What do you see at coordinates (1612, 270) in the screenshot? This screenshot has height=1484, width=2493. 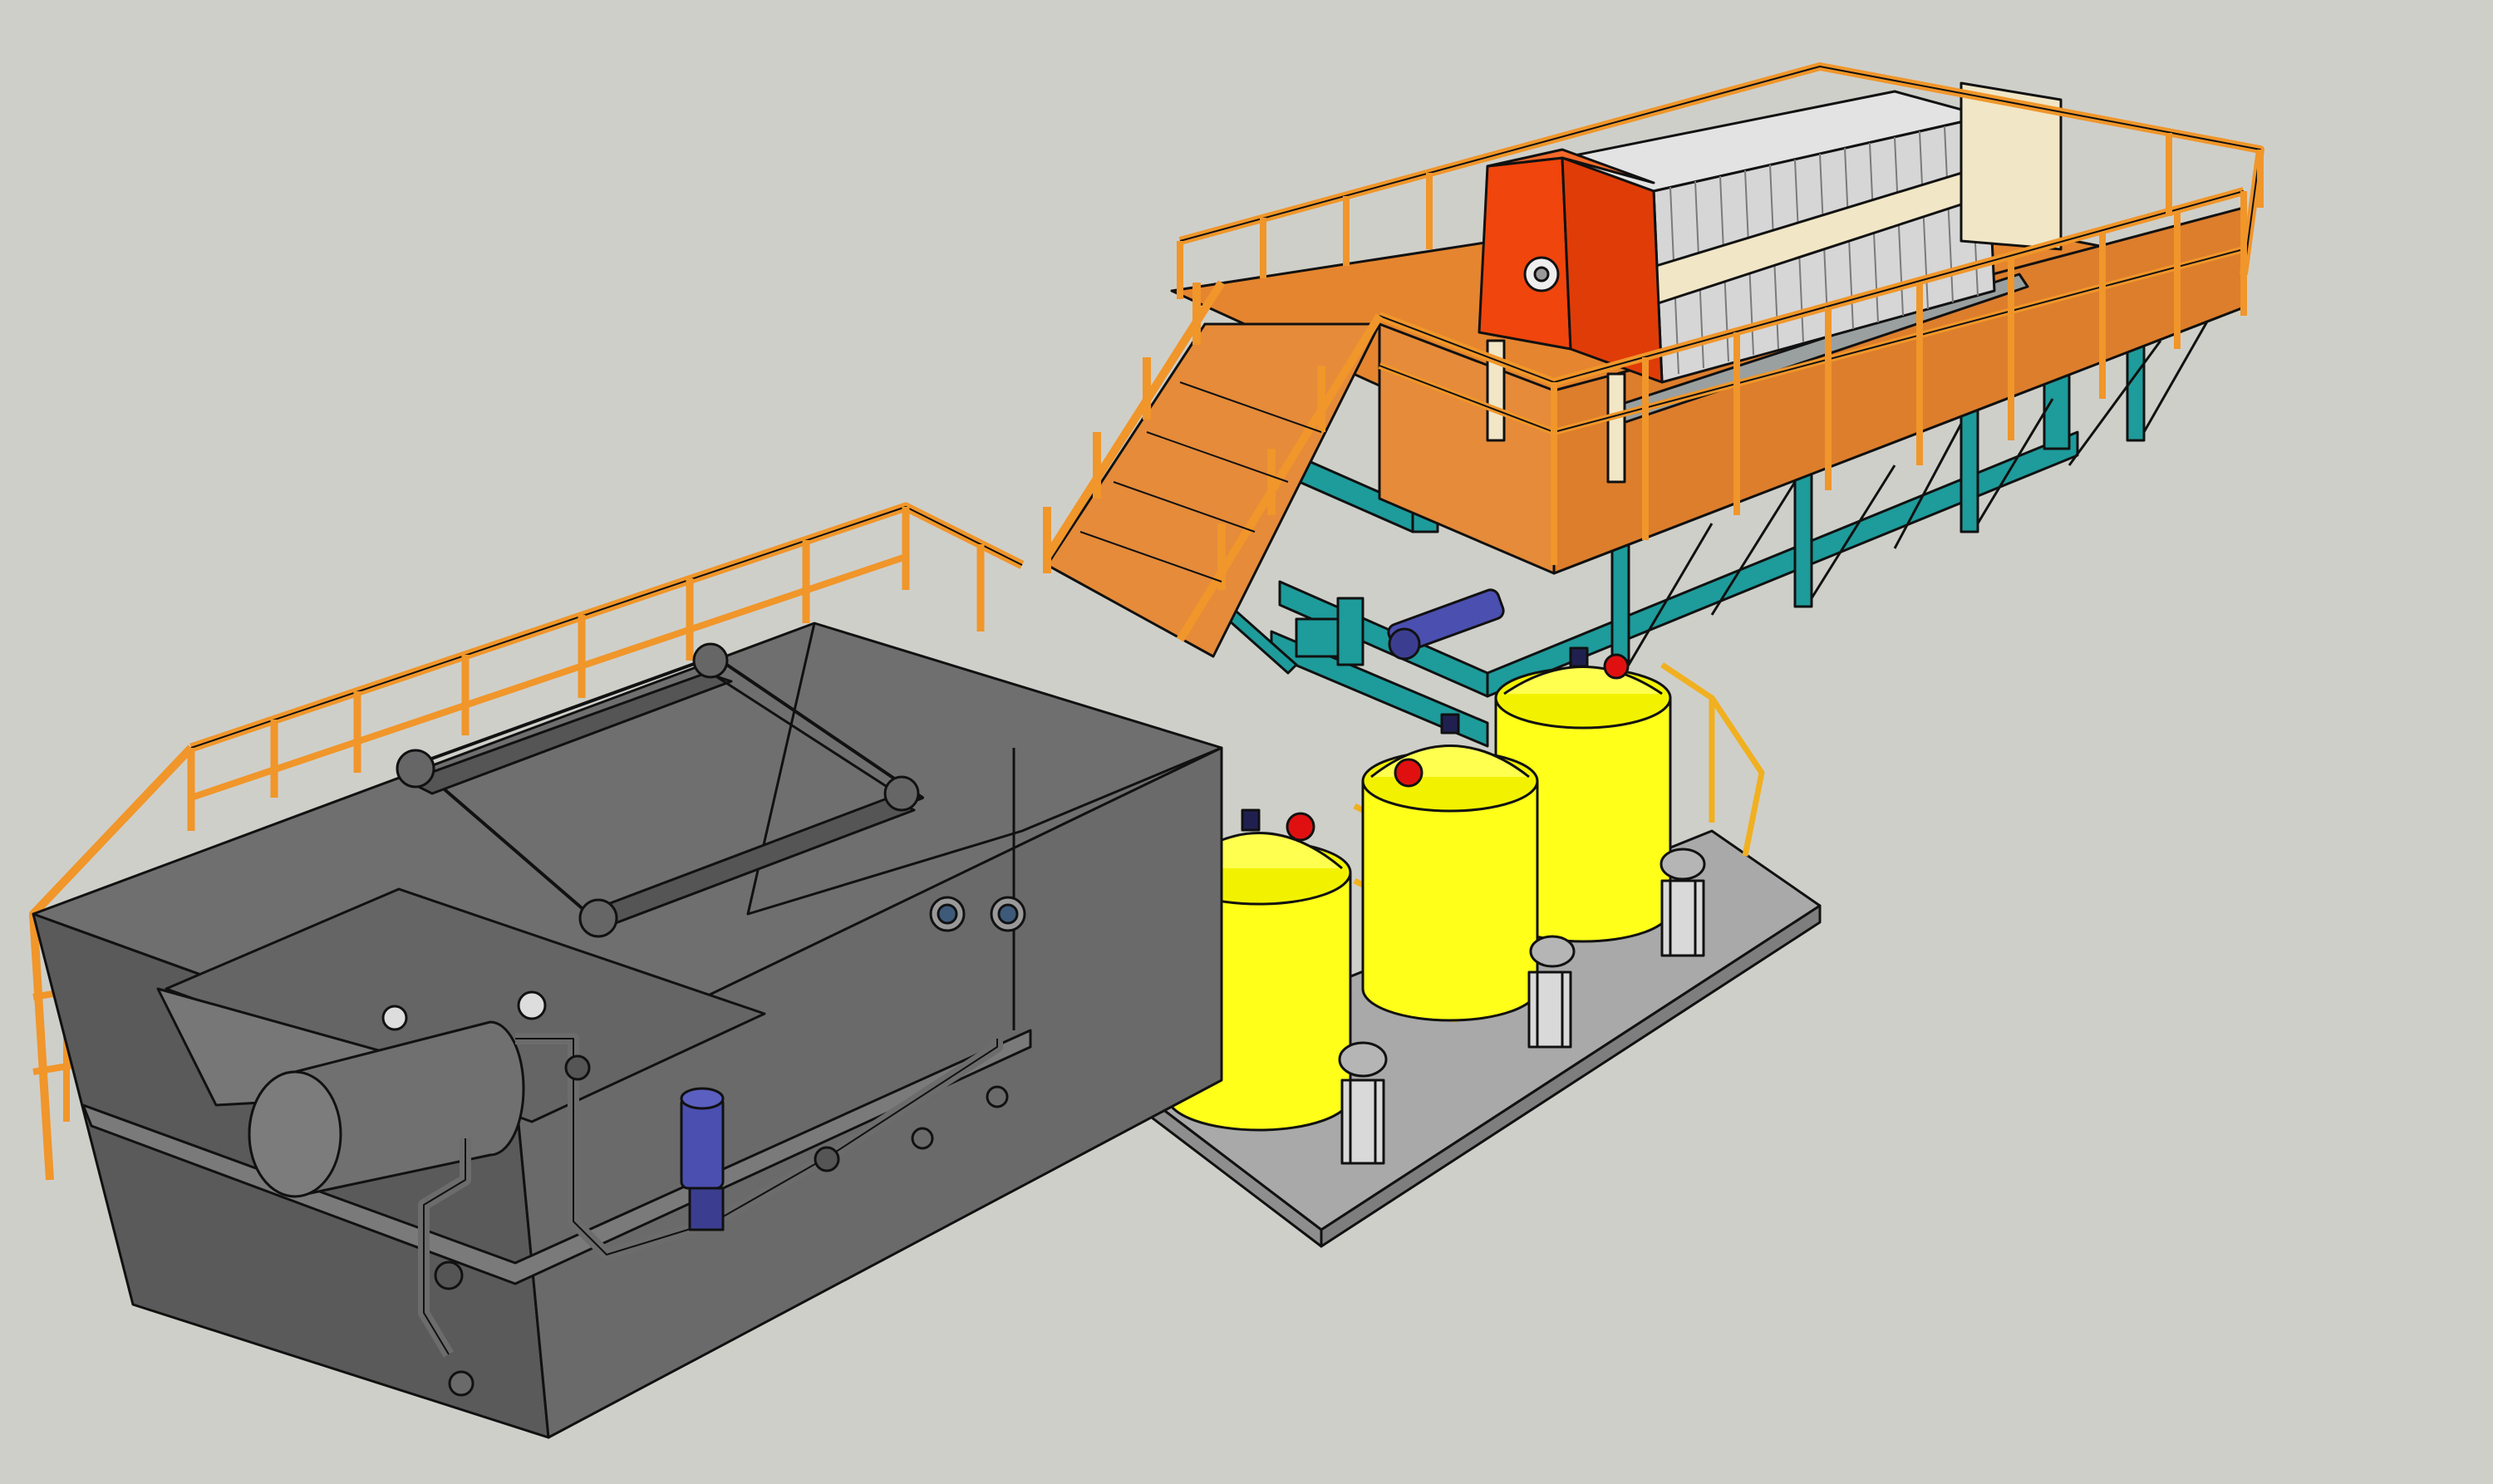 I see `filter-press-head-side` at bounding box center [1612, 270].